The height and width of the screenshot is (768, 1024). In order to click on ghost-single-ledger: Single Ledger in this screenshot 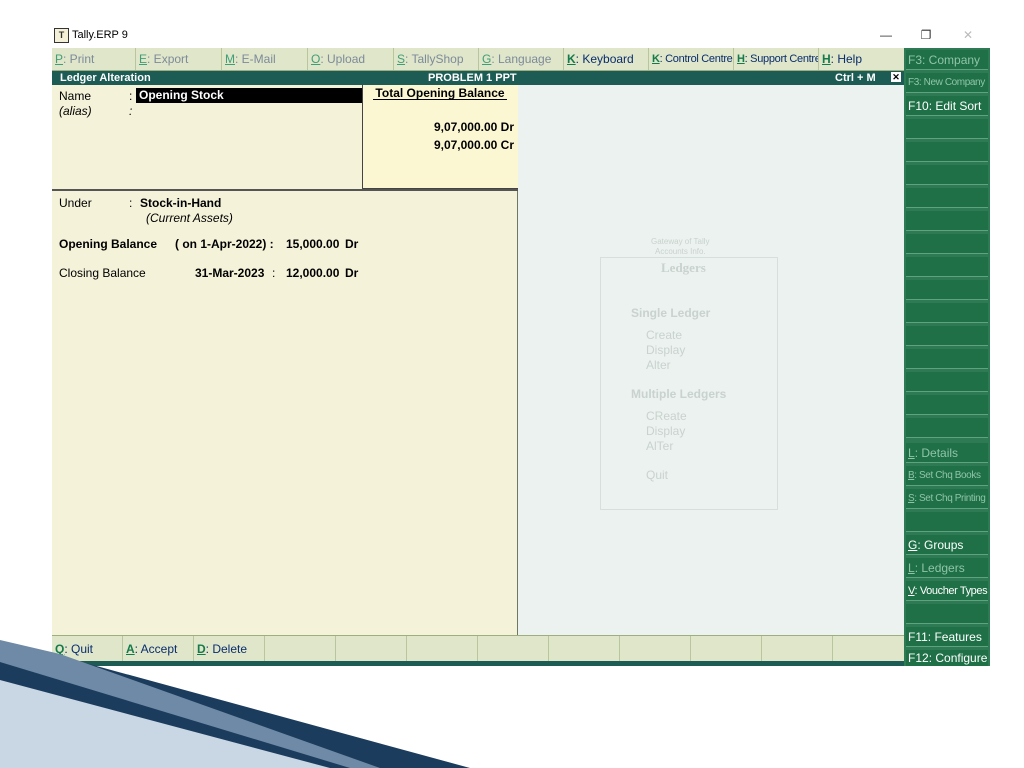, I will do `click(671, 313)`.